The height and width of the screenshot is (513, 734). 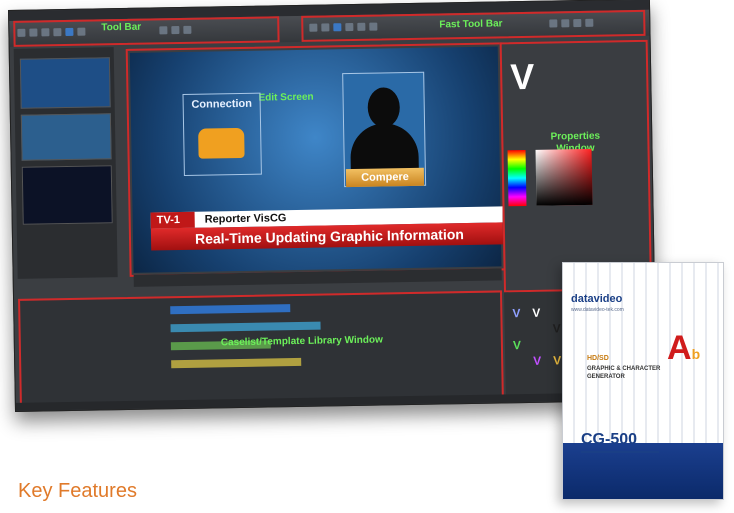 I want to click on ab-sub: b, so click(x=696, y=354).